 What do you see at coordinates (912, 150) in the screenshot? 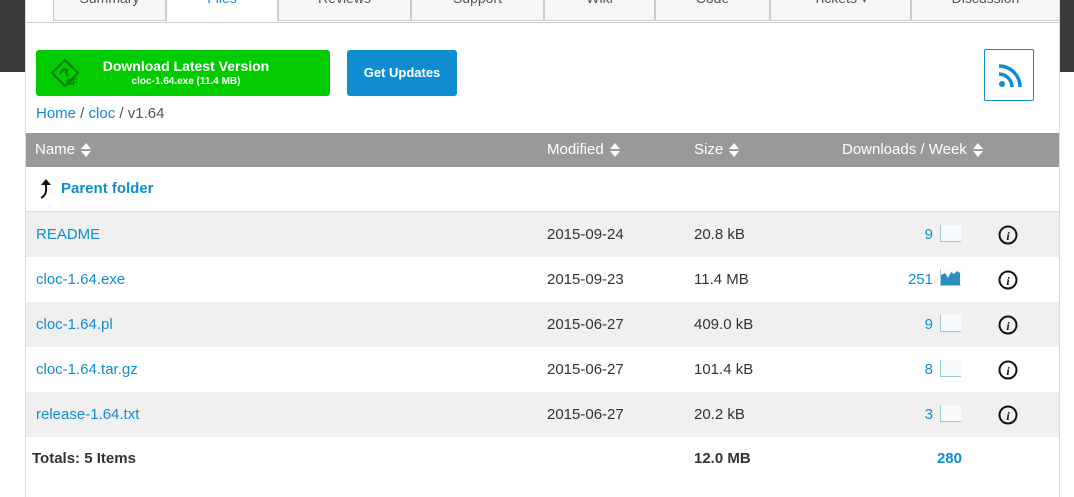
I see `column-header-downloads: Downloads / Week` at bounding box center [912, 150].